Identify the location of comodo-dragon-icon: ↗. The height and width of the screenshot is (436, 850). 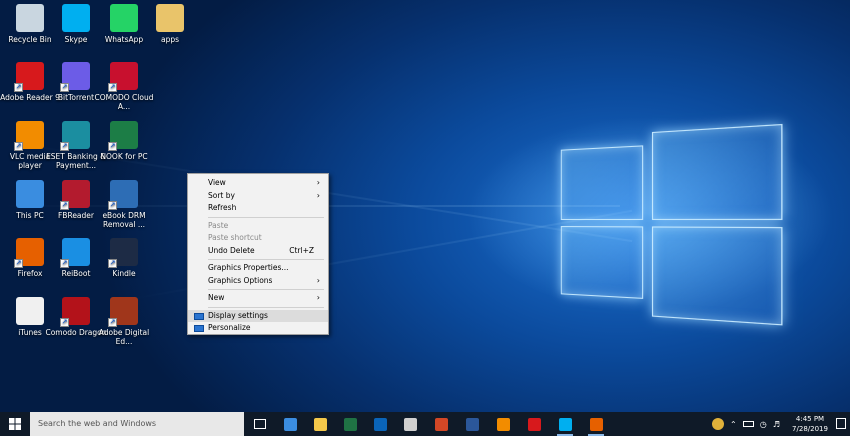
(76, 311).